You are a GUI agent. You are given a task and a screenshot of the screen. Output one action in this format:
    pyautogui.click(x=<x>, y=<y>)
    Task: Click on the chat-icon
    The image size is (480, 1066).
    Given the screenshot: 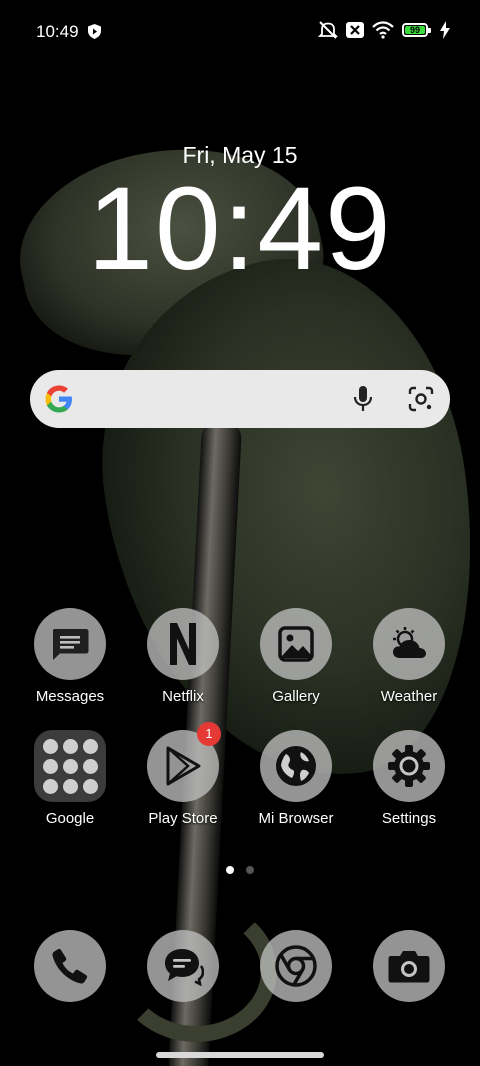 What is the action you would take?
    pyautogui.click(x=183, y=966)
    